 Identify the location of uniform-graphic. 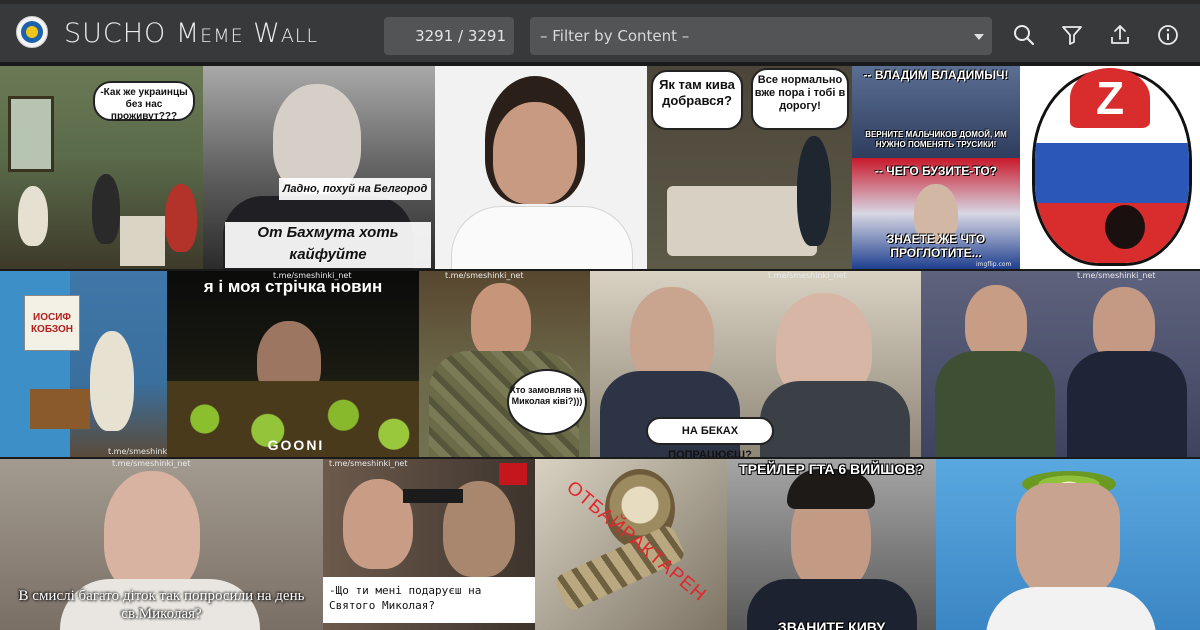
(995, 404).